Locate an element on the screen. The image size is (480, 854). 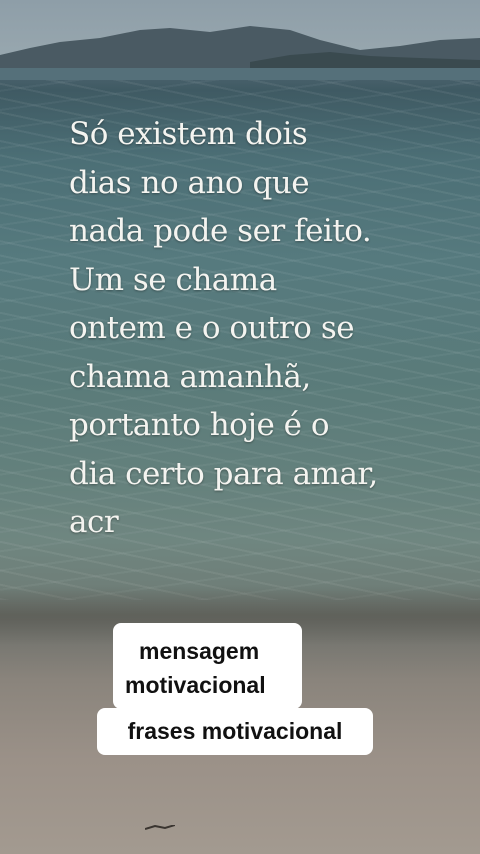
quote-line: dia certo para amar, is located at coordinates (223, 473).